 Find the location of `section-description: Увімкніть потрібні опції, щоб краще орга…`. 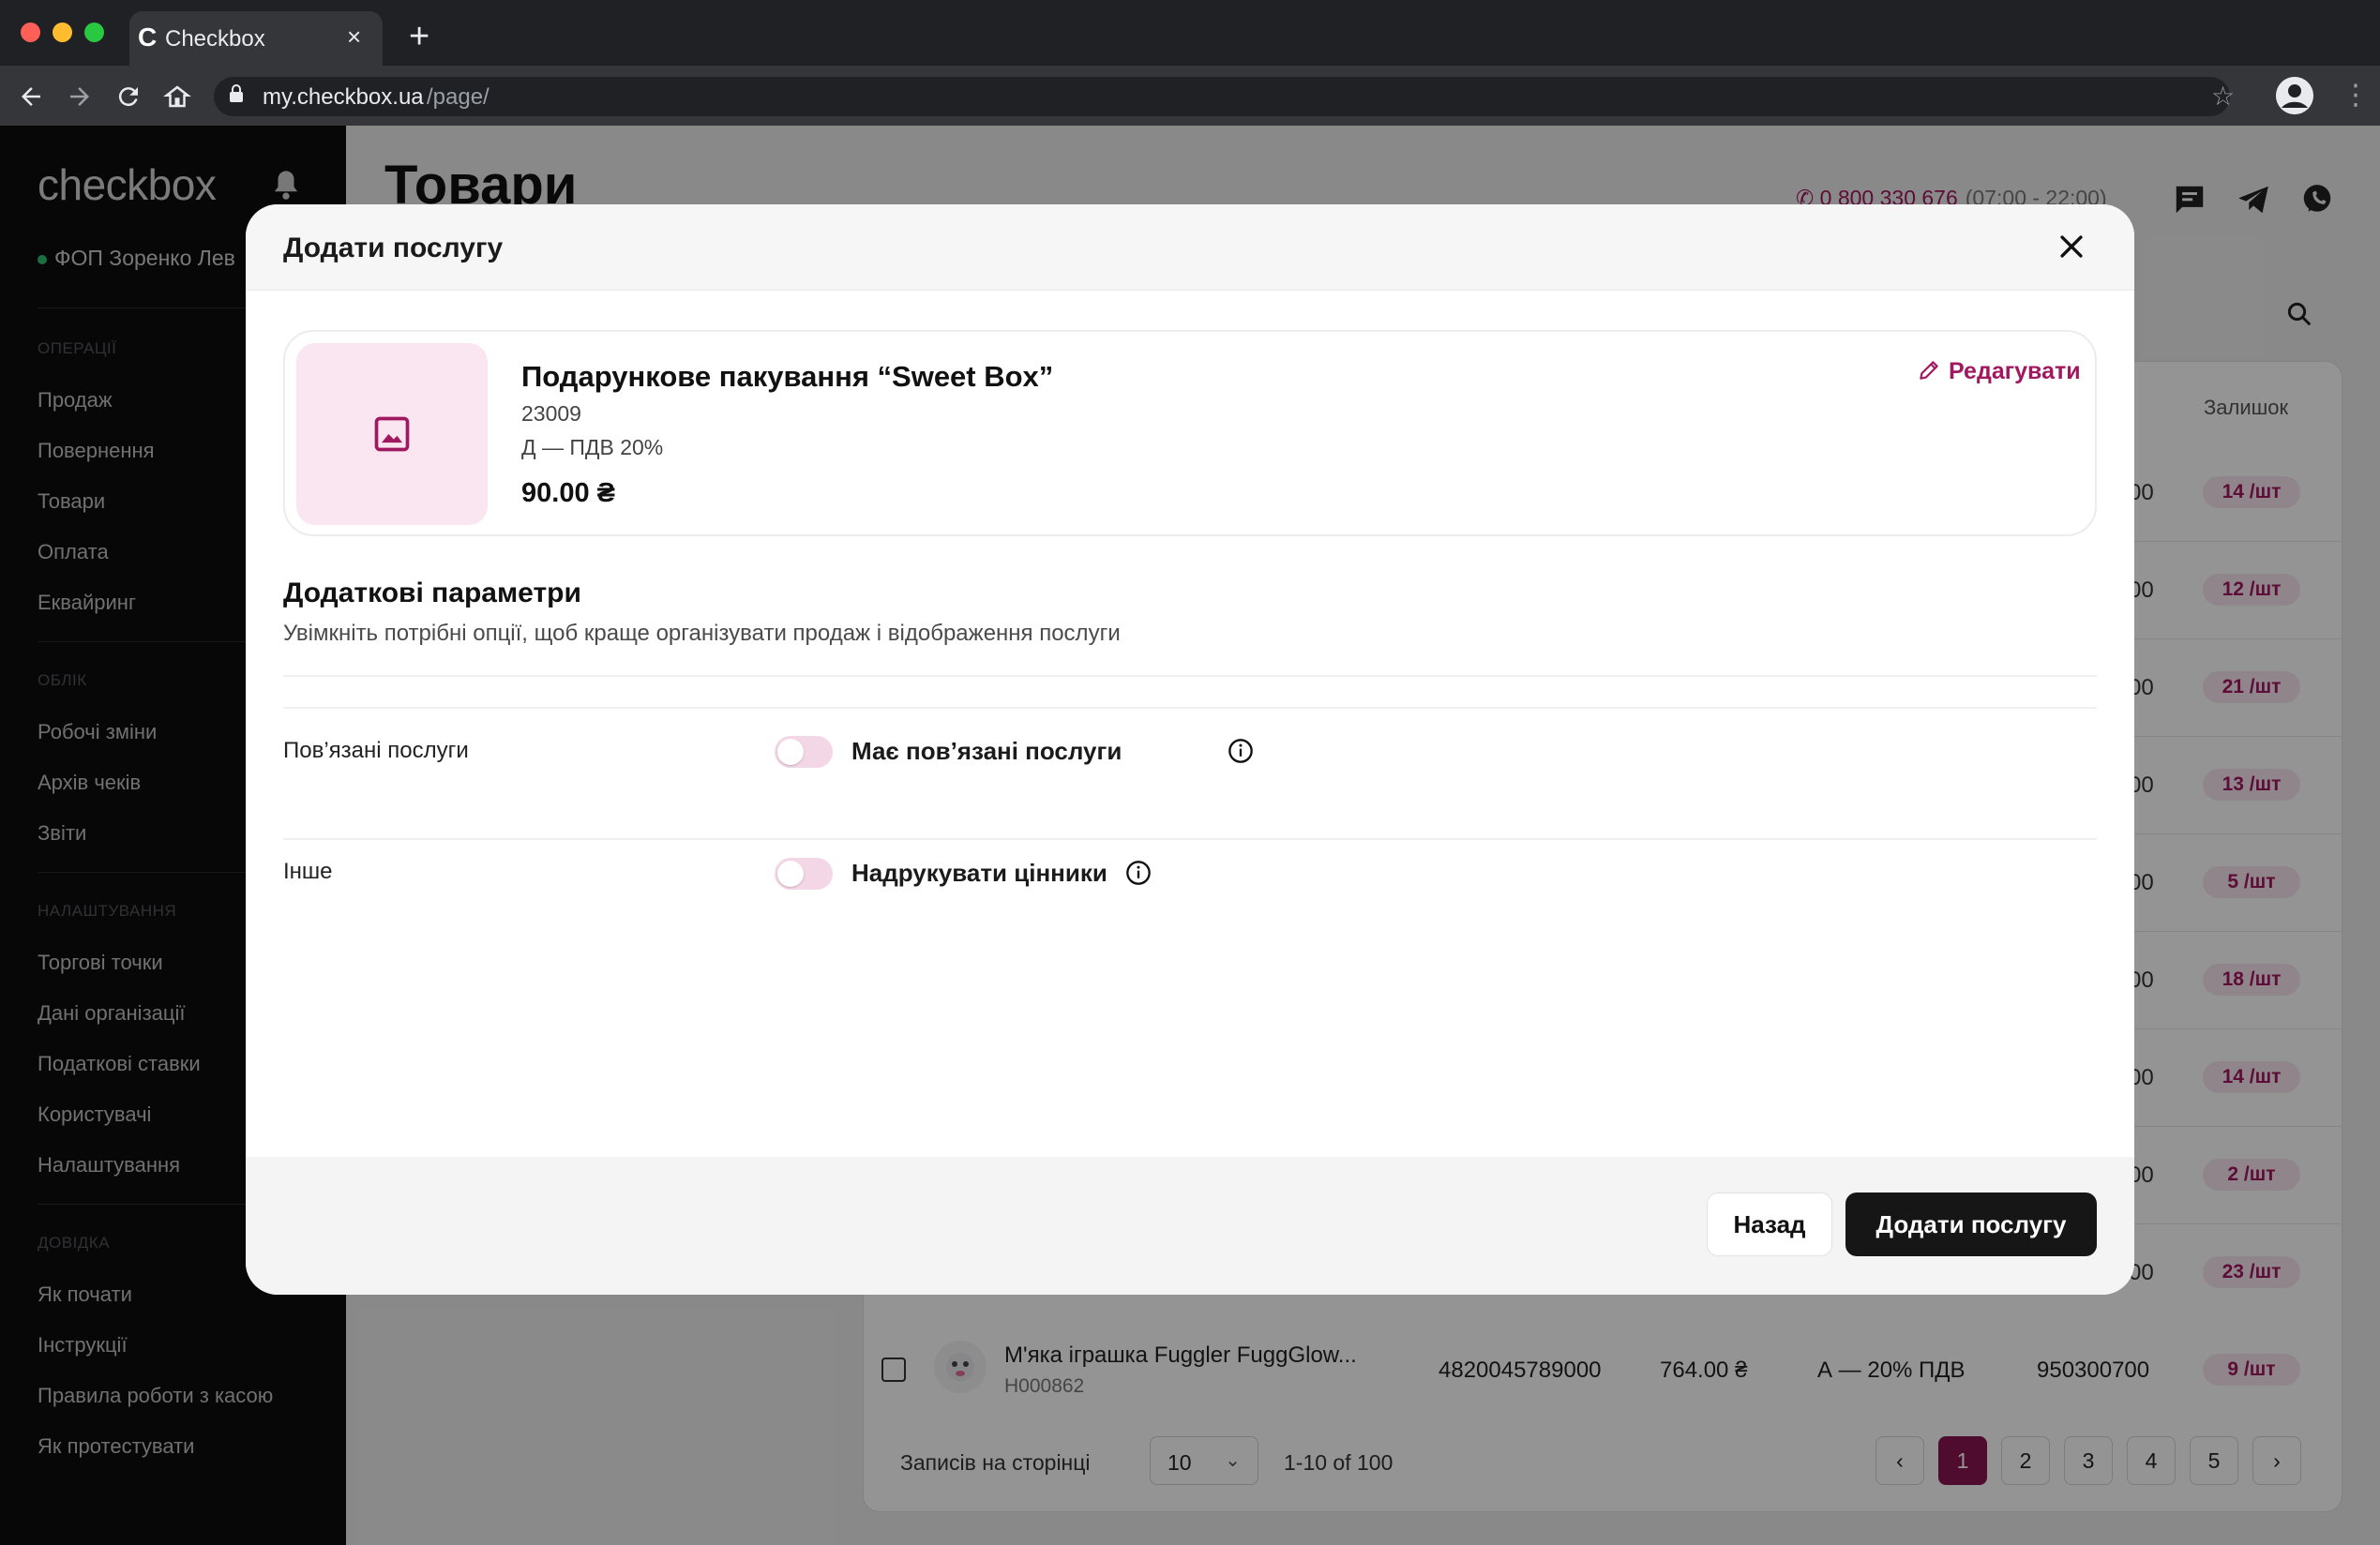

section-description: Увімкніть потрібні опції, щоб краще орга… is located at coordinates (702, 633).